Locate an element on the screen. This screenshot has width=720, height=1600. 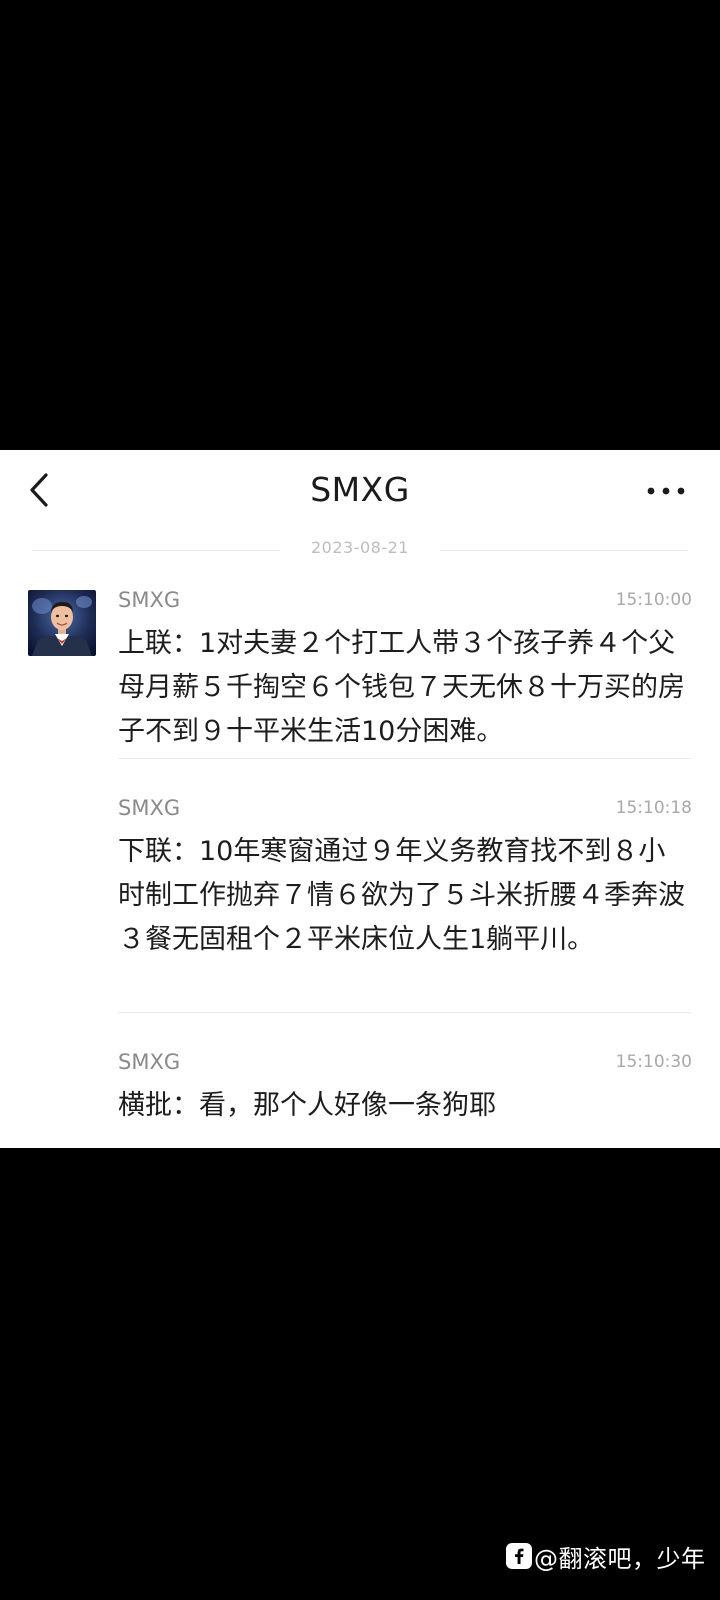
chat-title: SMXG is located at coordinates (360, 489).